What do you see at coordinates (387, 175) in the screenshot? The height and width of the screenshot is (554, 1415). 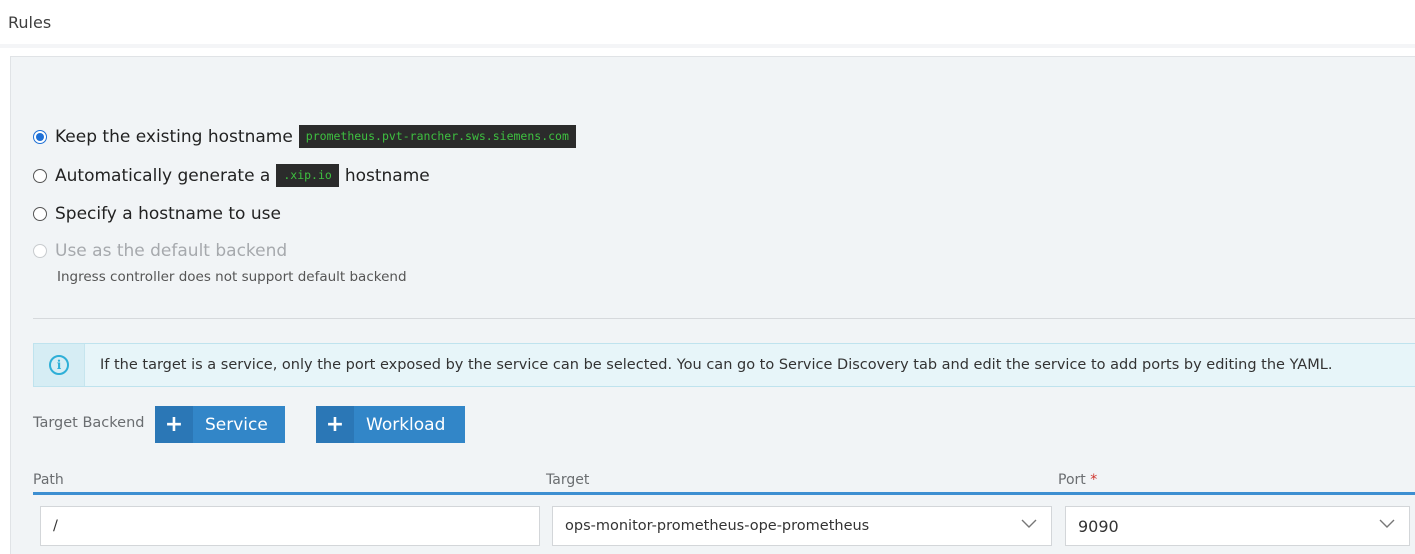 I see `radio-label-suffix: hostname` at bounding box center [387, 175].